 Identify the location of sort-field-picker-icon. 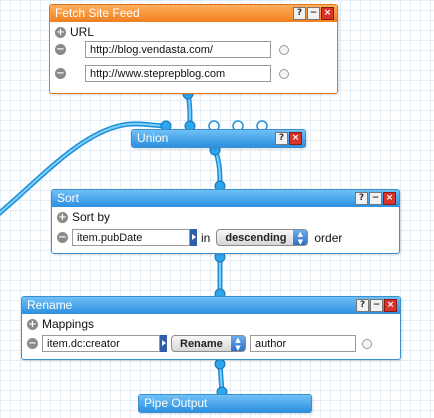
(193, 237).